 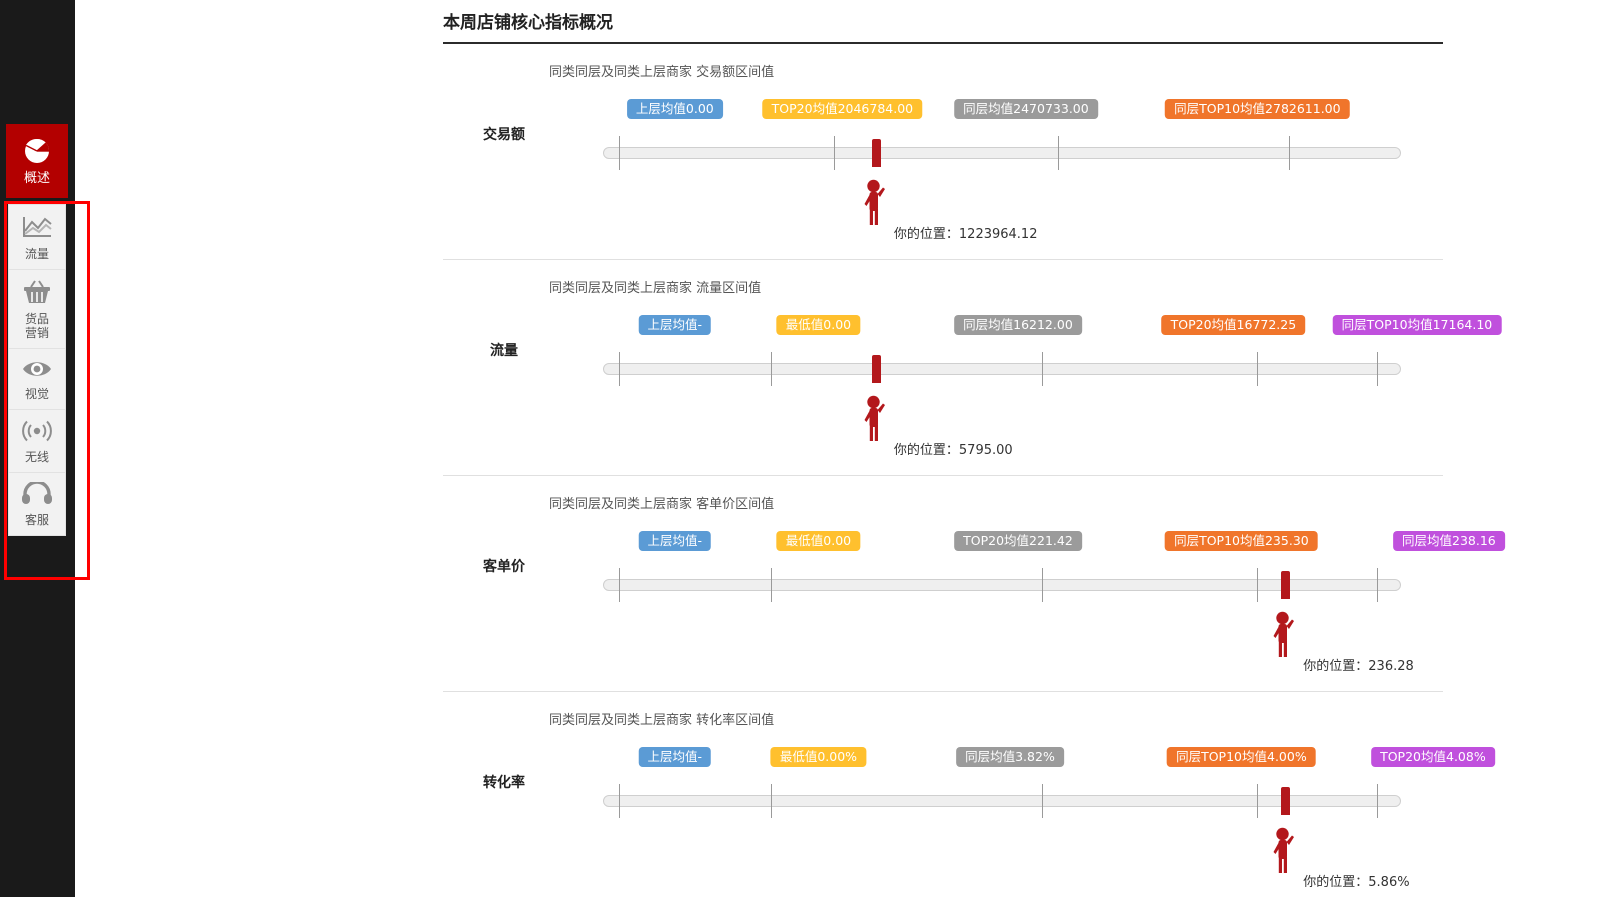 I want to click on benchmark-badge: 同层均值16212.00, so click(x=1018, y=325).